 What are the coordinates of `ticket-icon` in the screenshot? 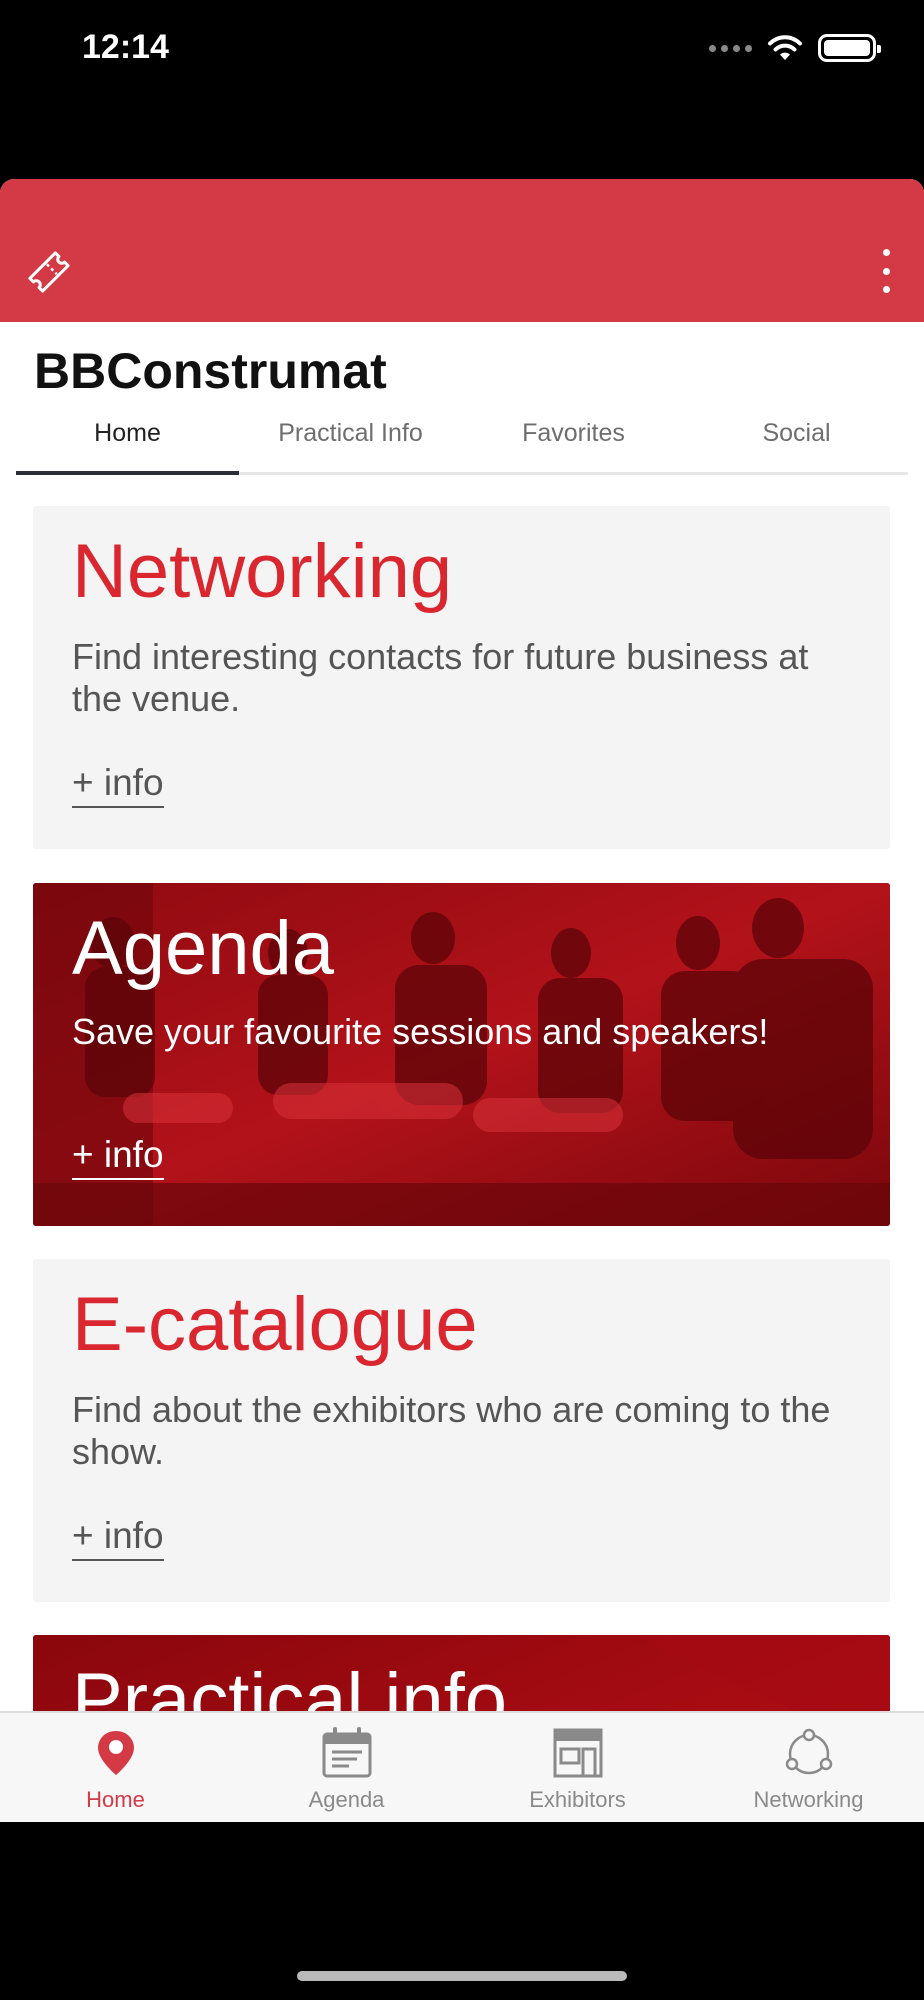 It's located at (49, 272).